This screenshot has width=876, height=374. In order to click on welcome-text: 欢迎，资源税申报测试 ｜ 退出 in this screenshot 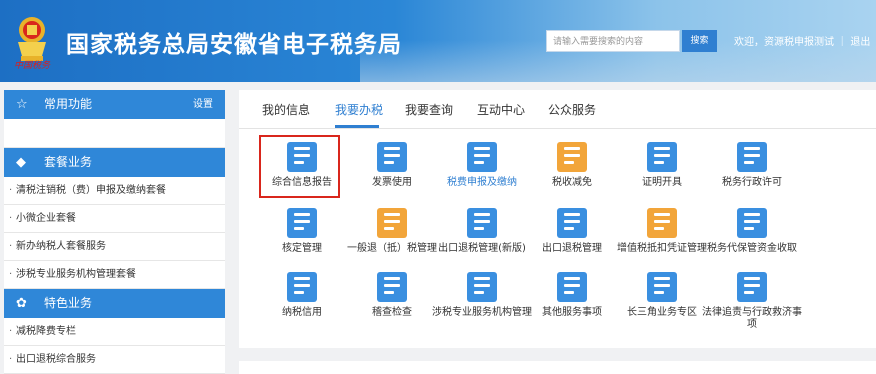, I will do `click(802, 40)`.